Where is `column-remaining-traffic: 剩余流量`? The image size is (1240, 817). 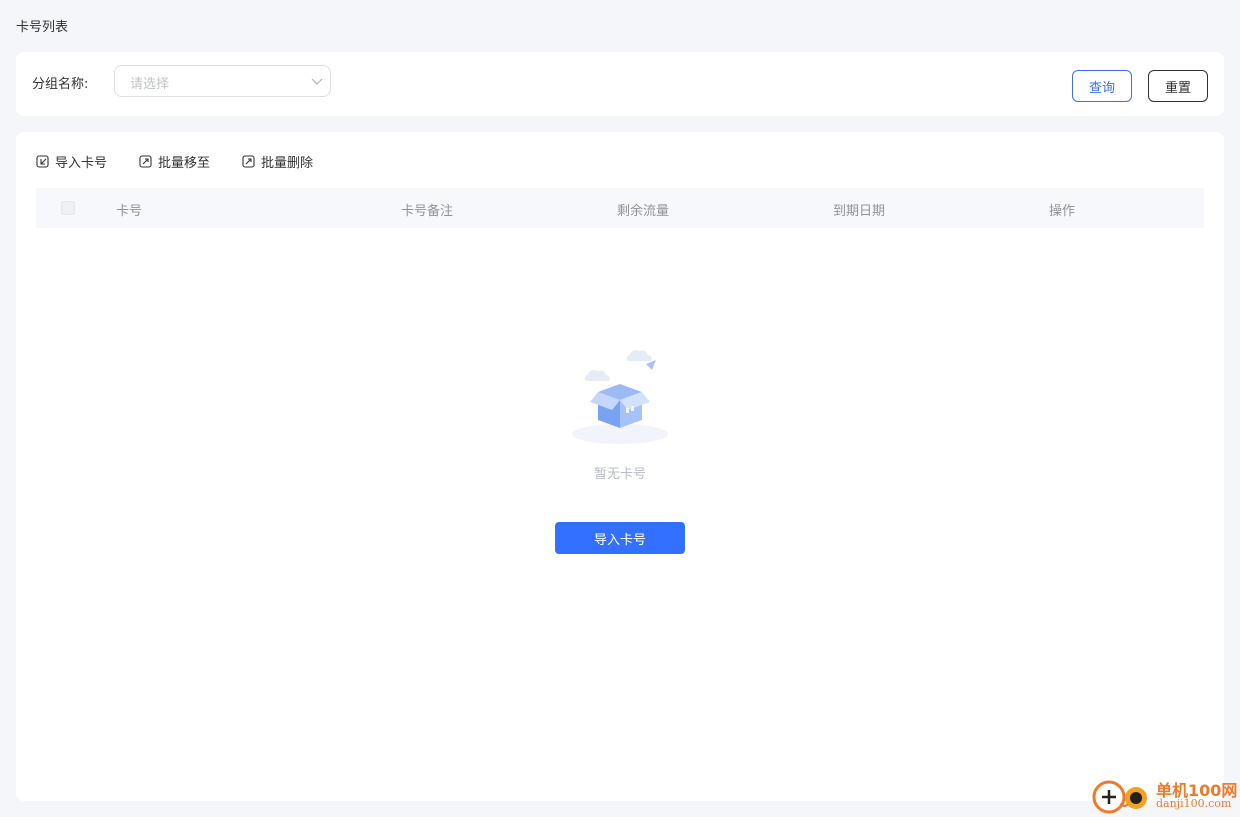
column-remaining-traffic: 剩余流量 is located at coordinates (643, 211).